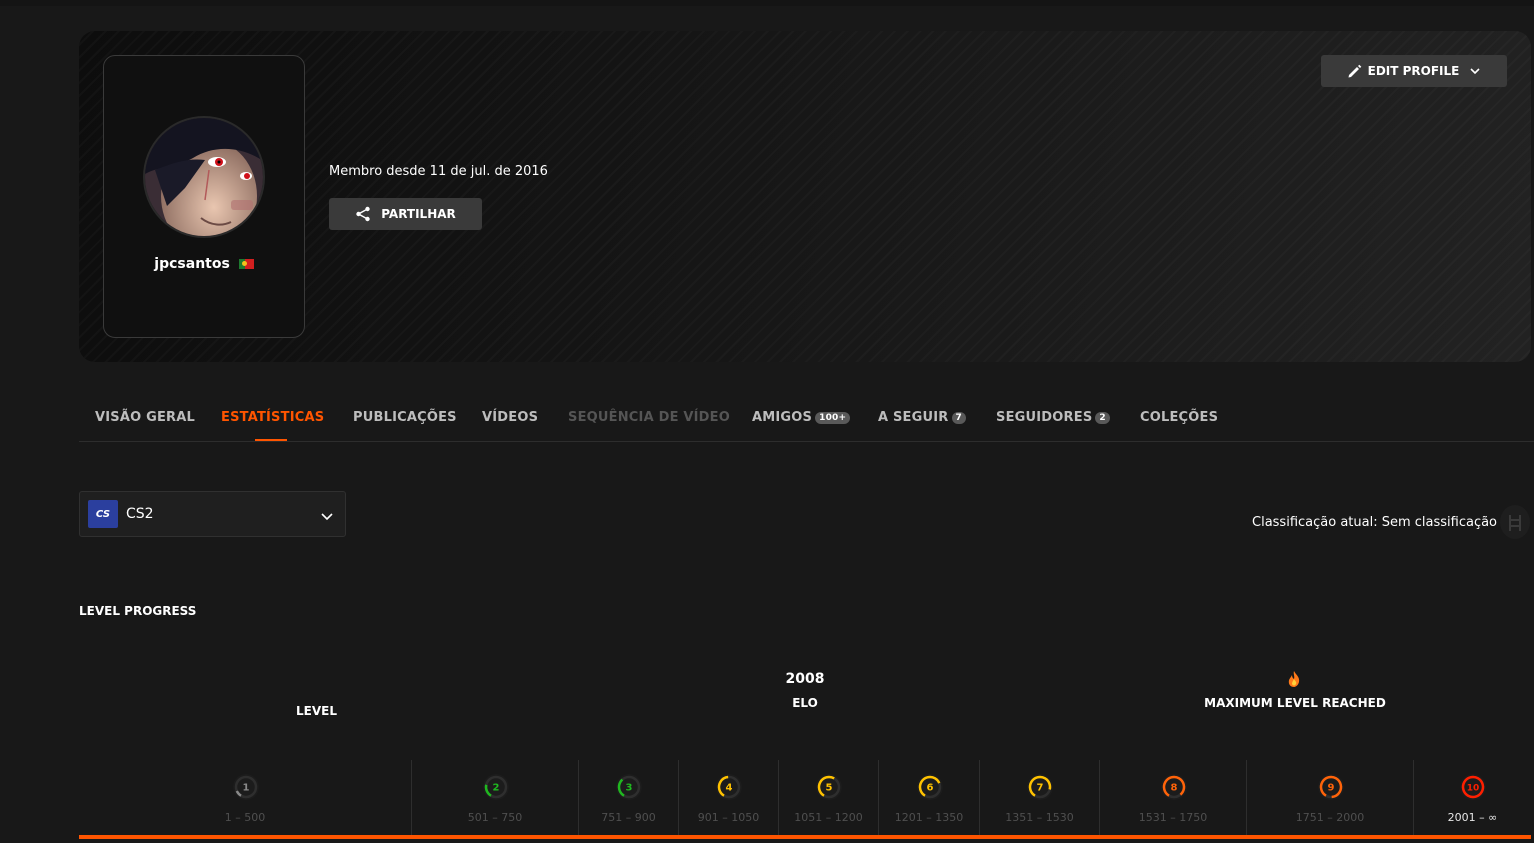 Image resolution: width=1534 pixels, height=843 pixels. Describe the element at coordinates (103, 514) in the screenshot. I see `cs2-logo-icon: CS` at that location.